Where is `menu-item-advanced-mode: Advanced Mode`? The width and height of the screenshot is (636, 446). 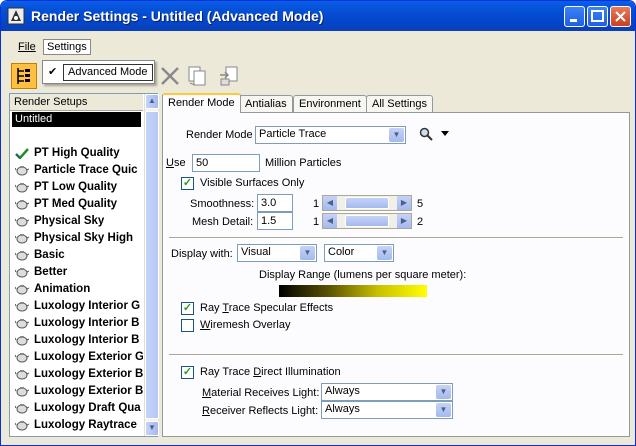 menu-item-advanced-mode: Advanced Mode is located at coordinates (108, 72).